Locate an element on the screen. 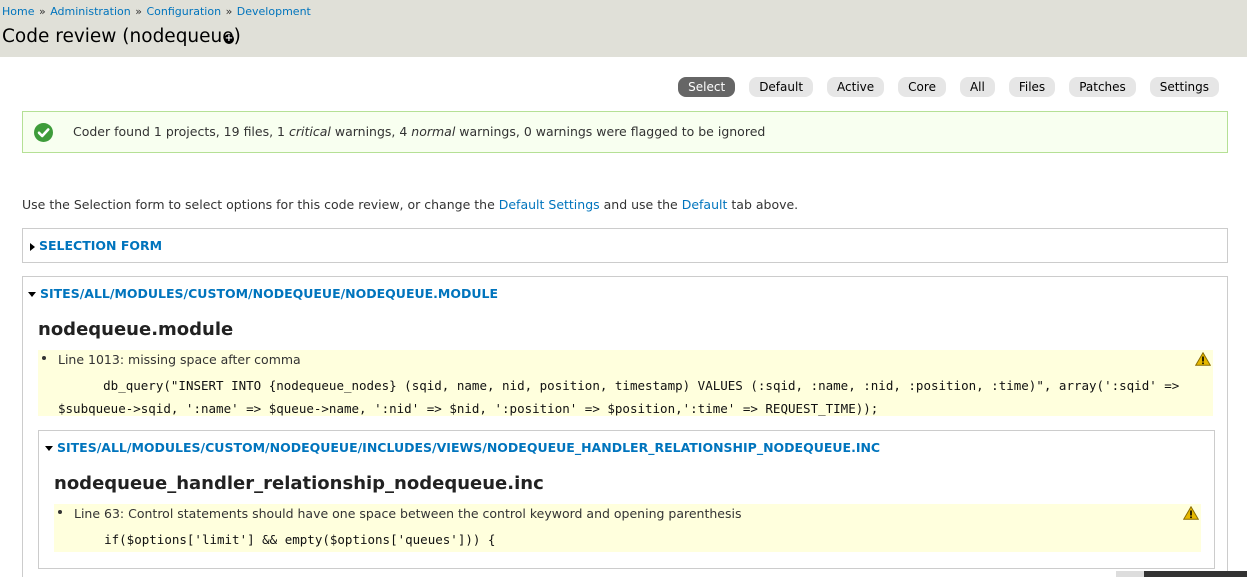 The width and height of the screenshot is (1247, 577). tab-active: Active is located at coordinates (856, 87).